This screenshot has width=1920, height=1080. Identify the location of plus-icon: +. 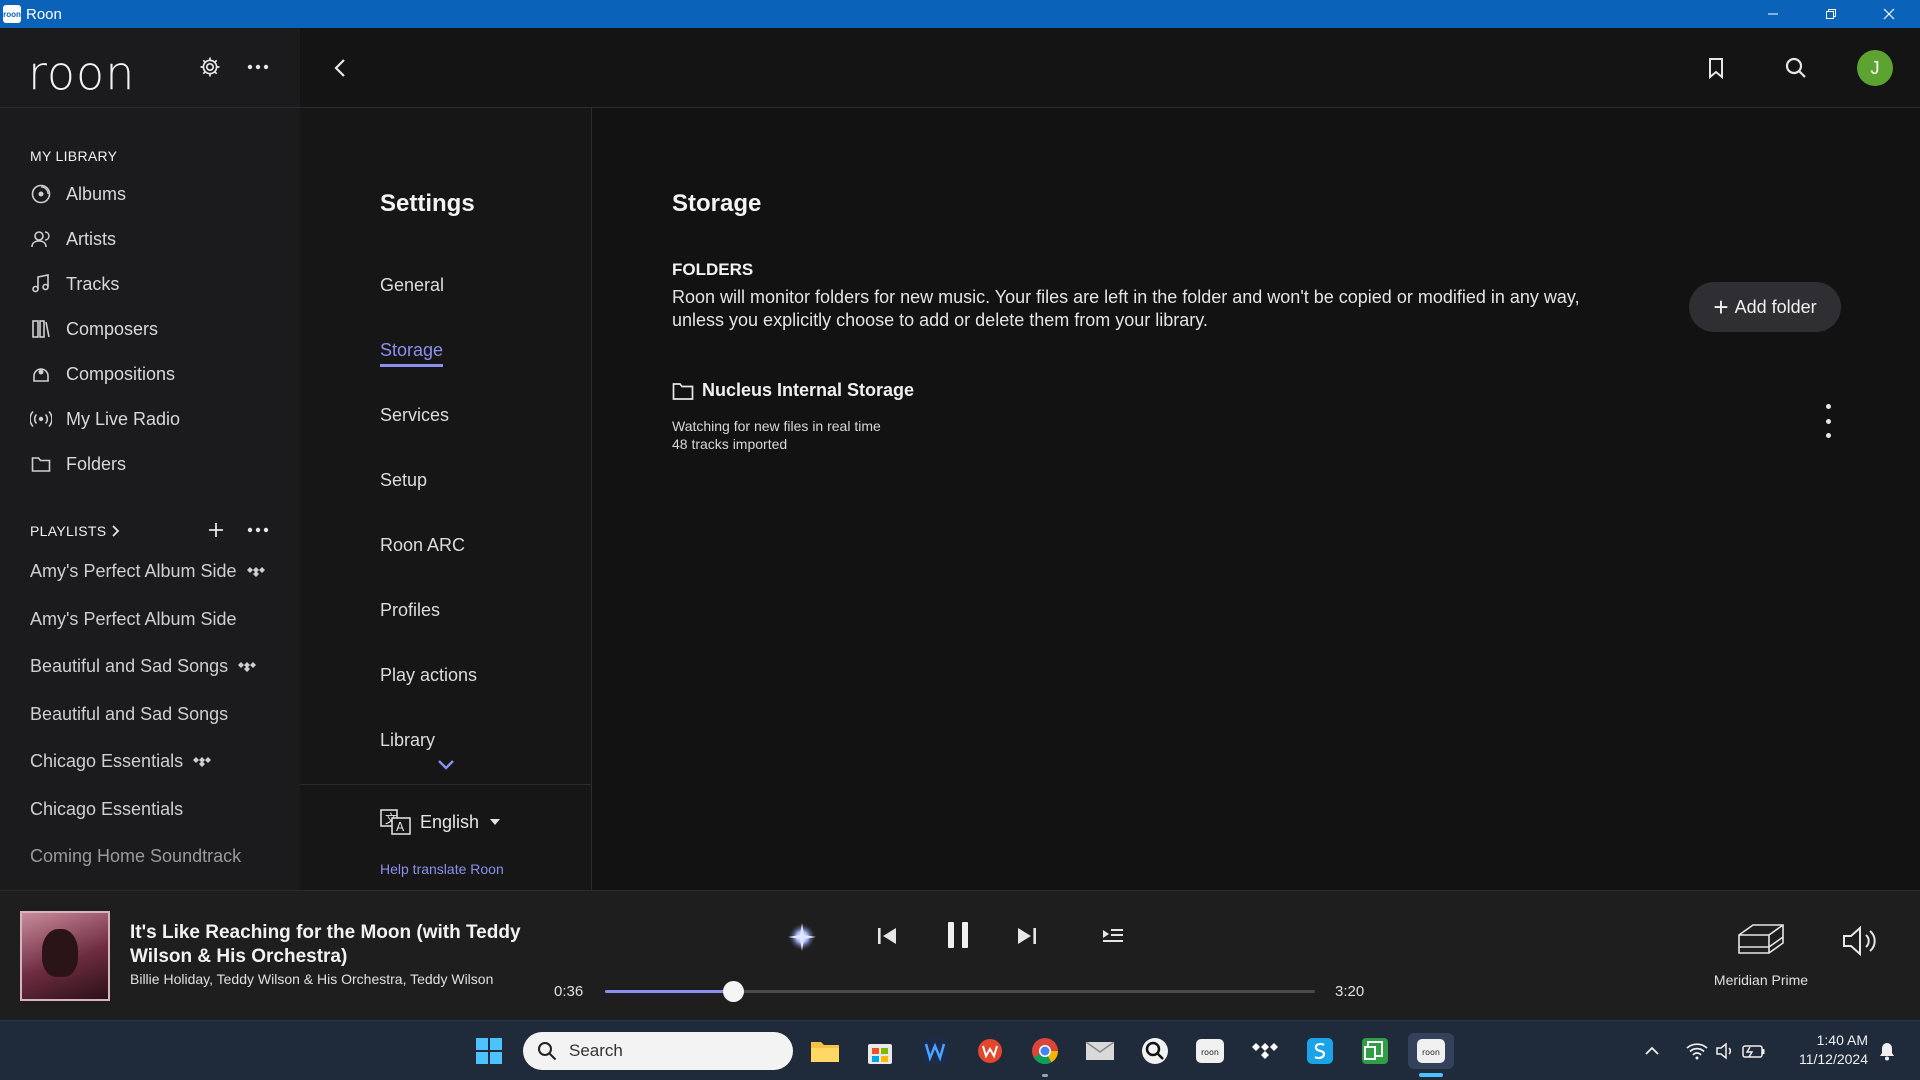
(1721, 307).